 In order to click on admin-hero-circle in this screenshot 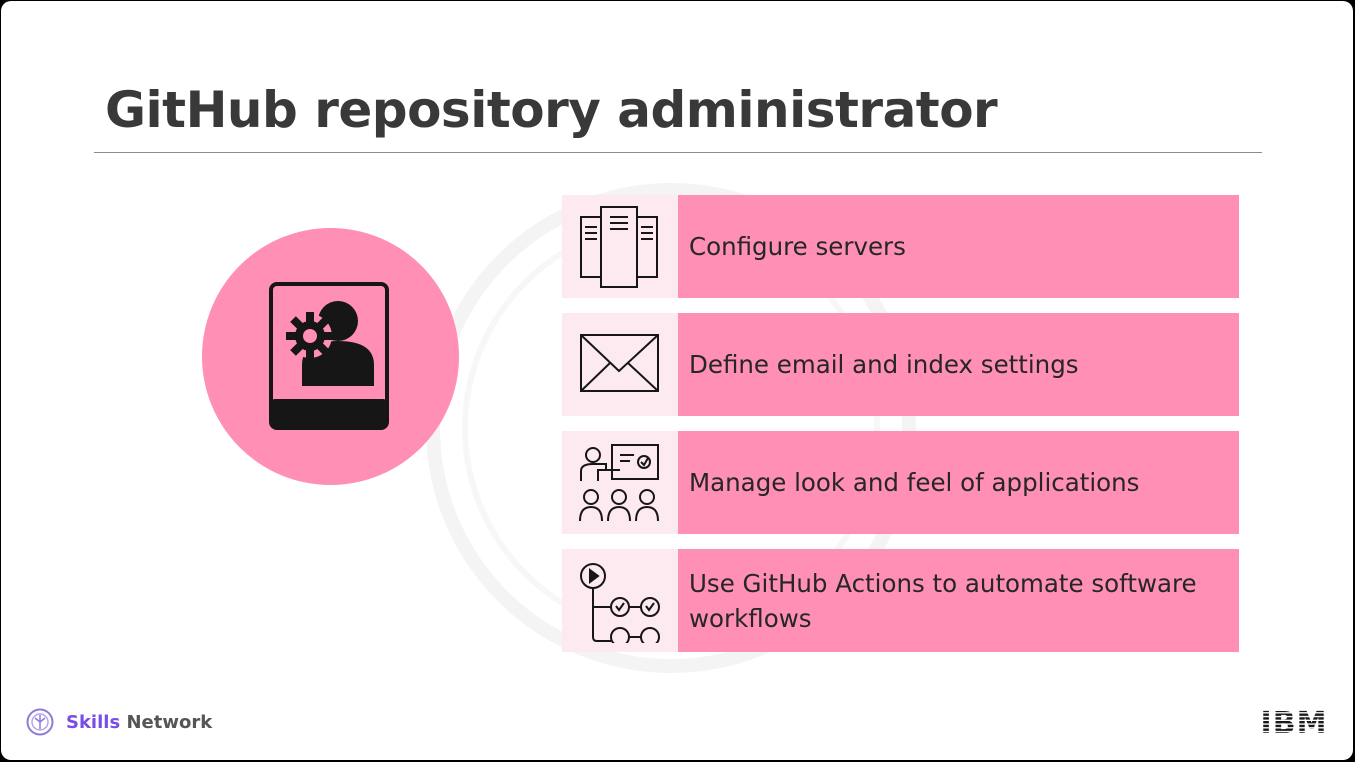, I will do `click(330, 356)`.